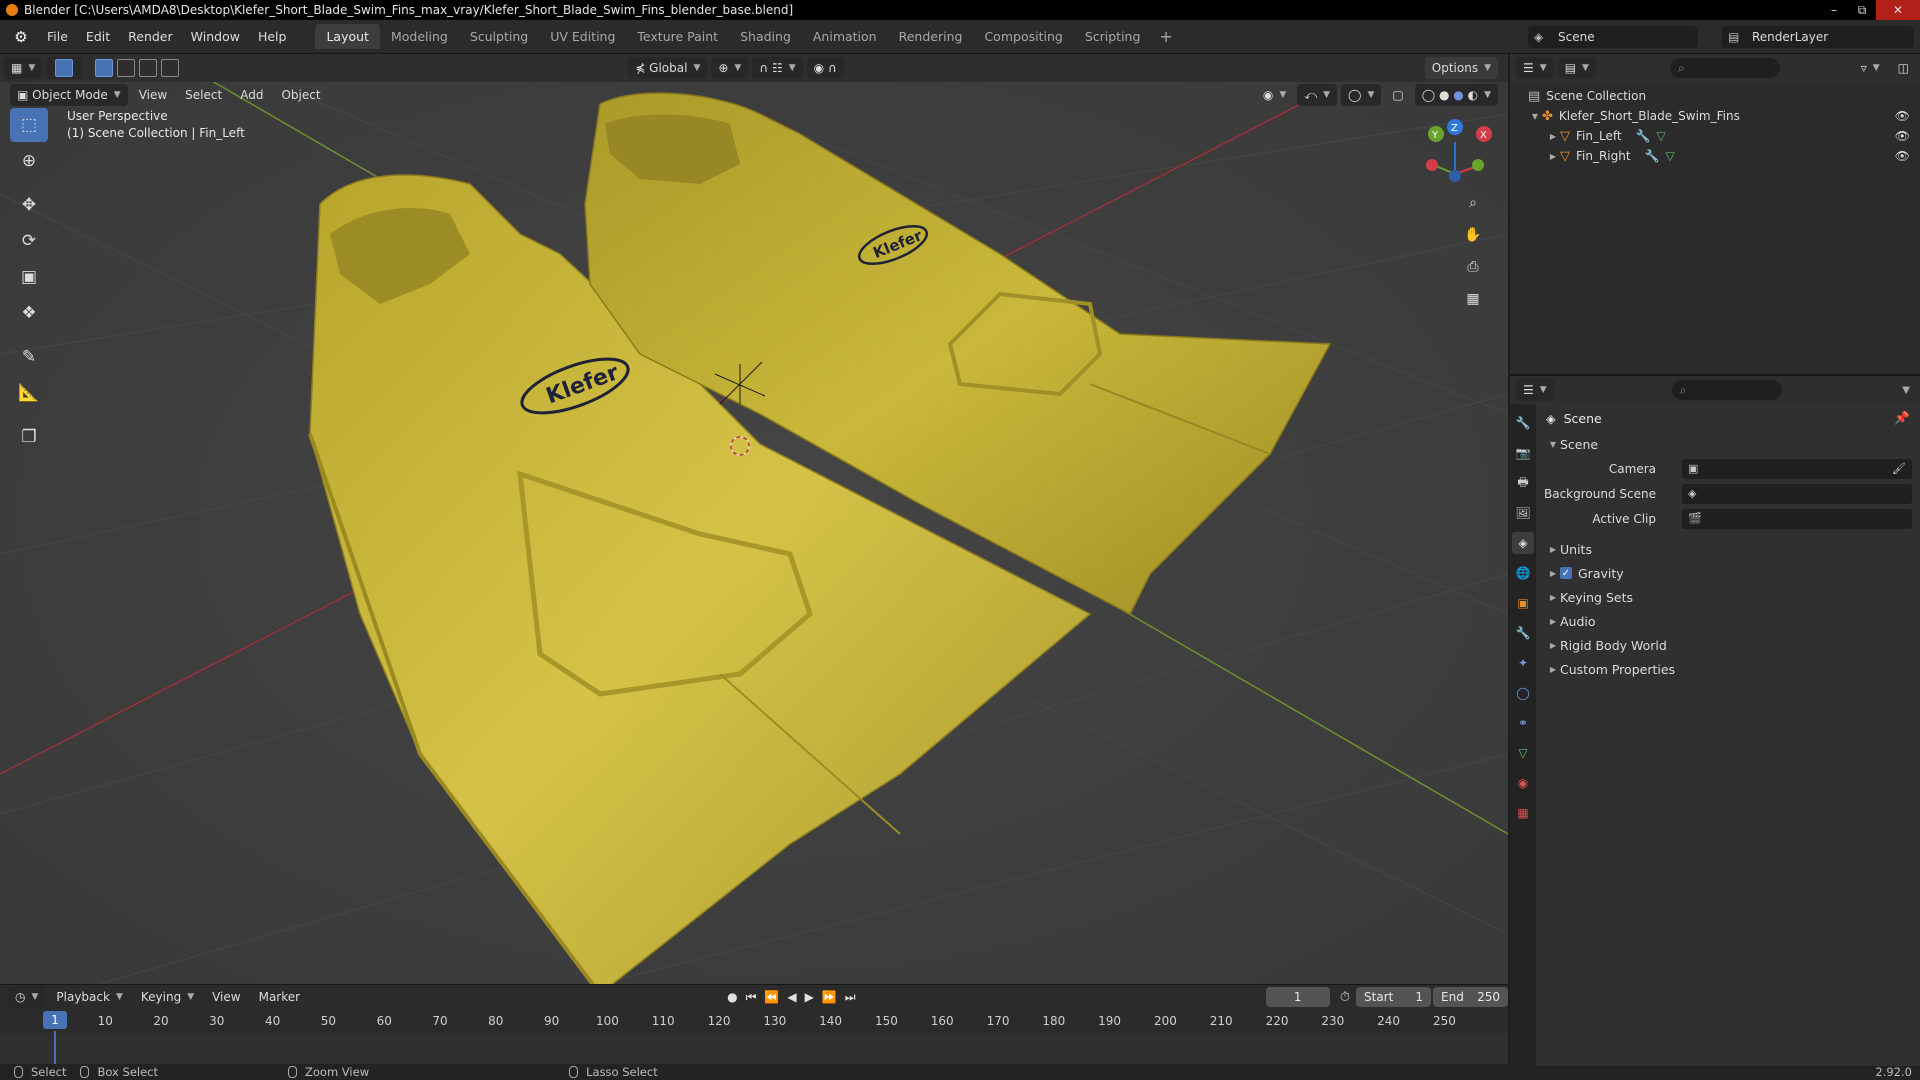 This screenshot has width=1920, height=1080. I want to click on render-tab-icon: 📷, so click(1523, 453).